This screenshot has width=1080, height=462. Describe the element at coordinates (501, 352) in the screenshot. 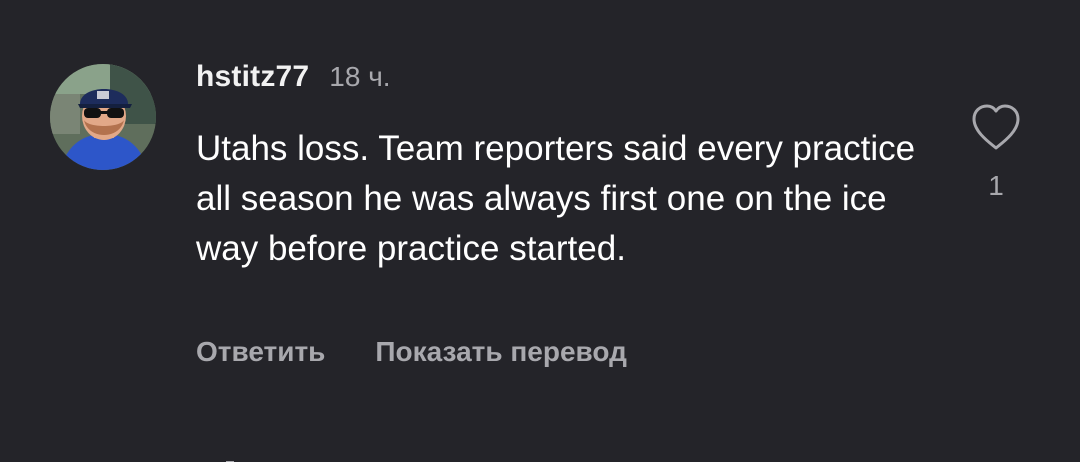

I see `show-translation-button: Показать перевод` at that location.